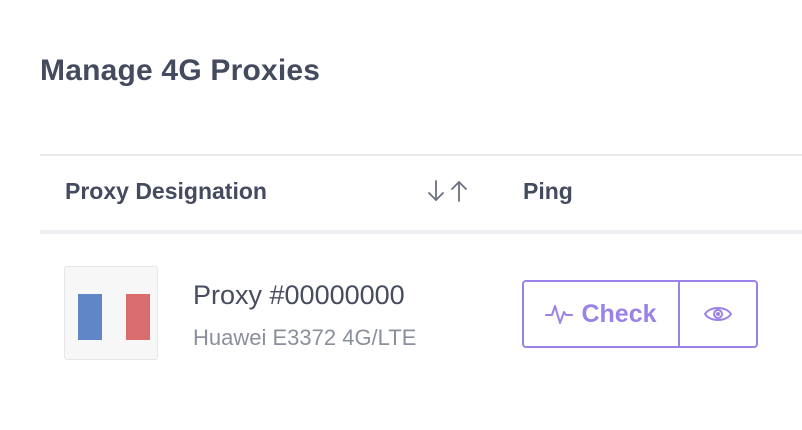  I want to click on check-button-label: Check, so click(619, 313).